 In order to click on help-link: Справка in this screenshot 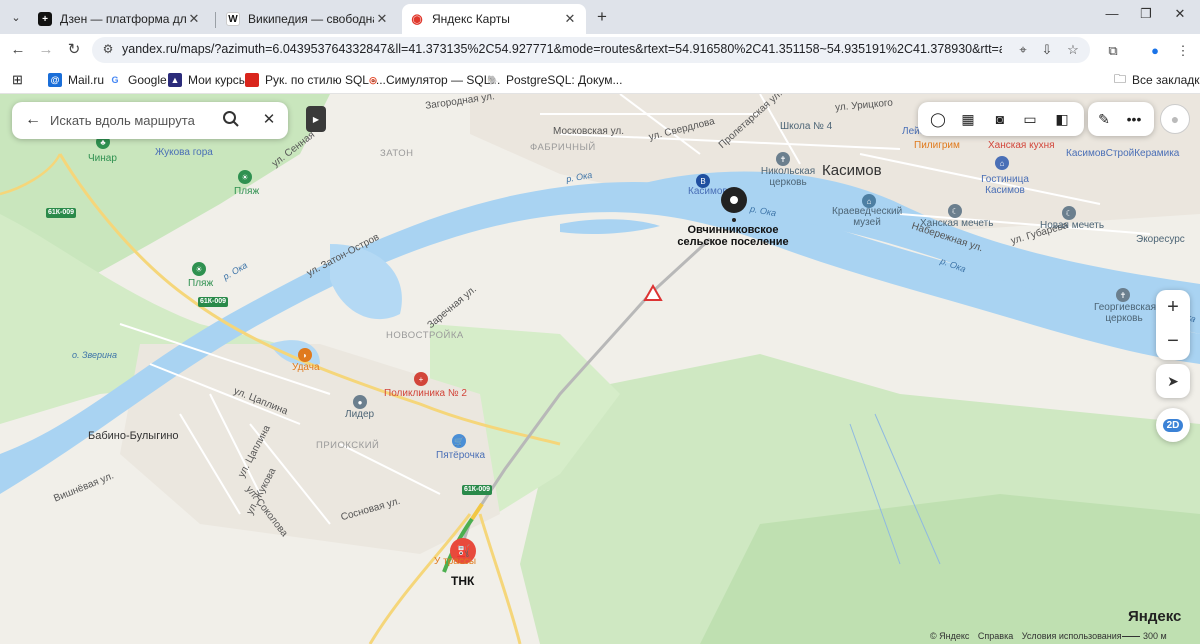, I will do `click(995, 636)`.